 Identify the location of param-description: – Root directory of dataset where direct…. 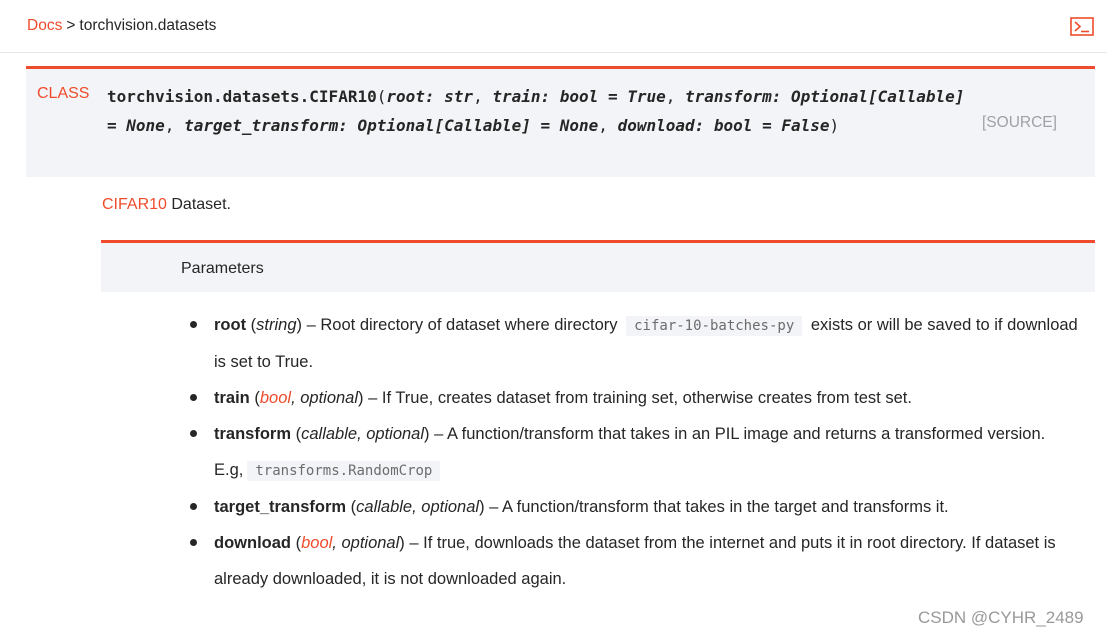
(462, 325).